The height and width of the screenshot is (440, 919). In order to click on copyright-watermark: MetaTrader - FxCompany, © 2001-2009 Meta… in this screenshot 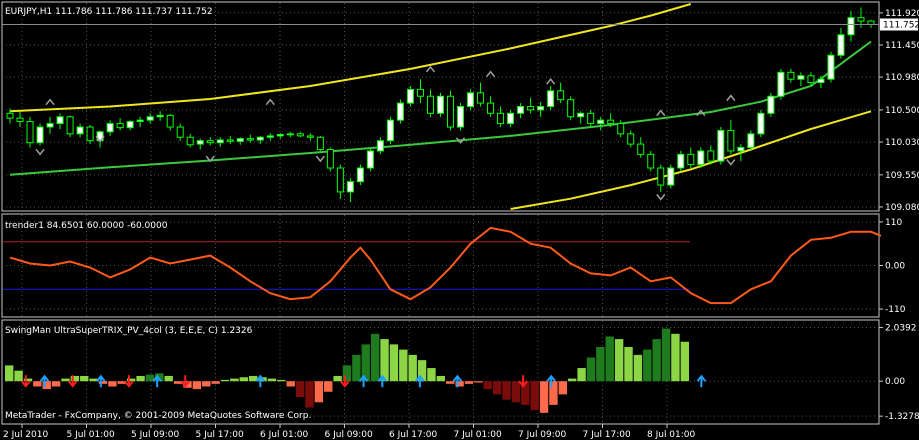, I will do `click(158, 416)`.